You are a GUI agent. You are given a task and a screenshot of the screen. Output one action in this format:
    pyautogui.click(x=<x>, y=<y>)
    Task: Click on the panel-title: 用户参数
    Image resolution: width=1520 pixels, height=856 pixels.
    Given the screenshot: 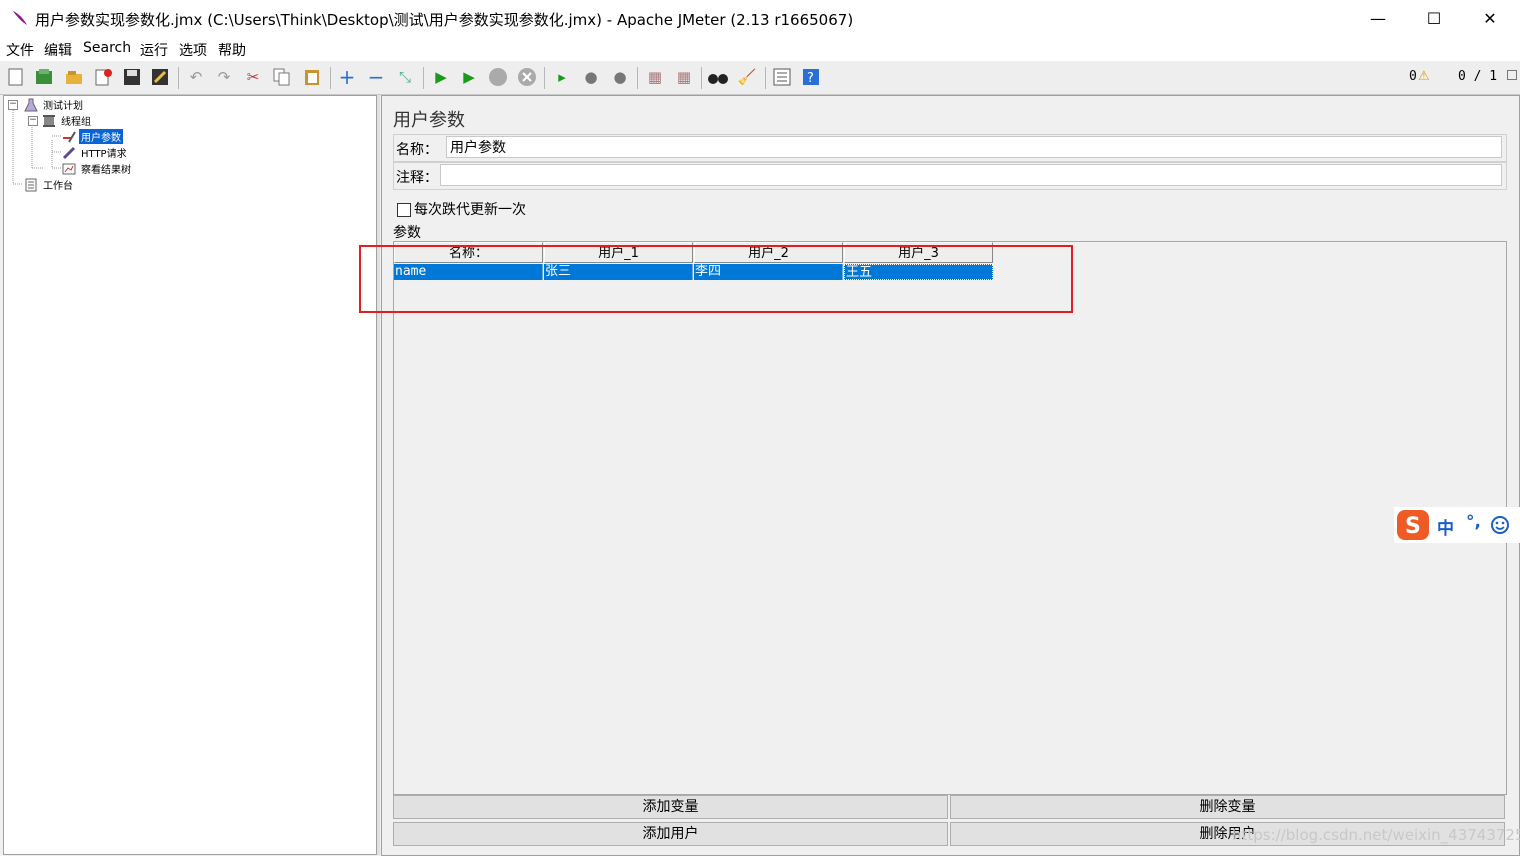 What is the action you would take?
    pyautogui.click(x=429, y=120)
    